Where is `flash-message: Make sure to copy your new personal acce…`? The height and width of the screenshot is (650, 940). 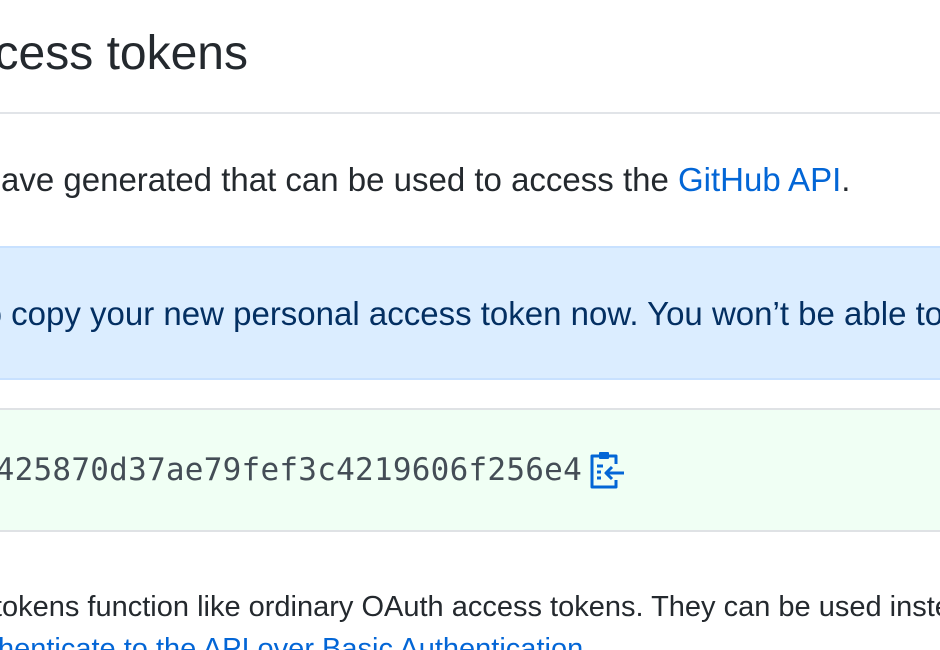 flash-message: Make sure to copy your new personal acce… is located at coordinates (470, 313).